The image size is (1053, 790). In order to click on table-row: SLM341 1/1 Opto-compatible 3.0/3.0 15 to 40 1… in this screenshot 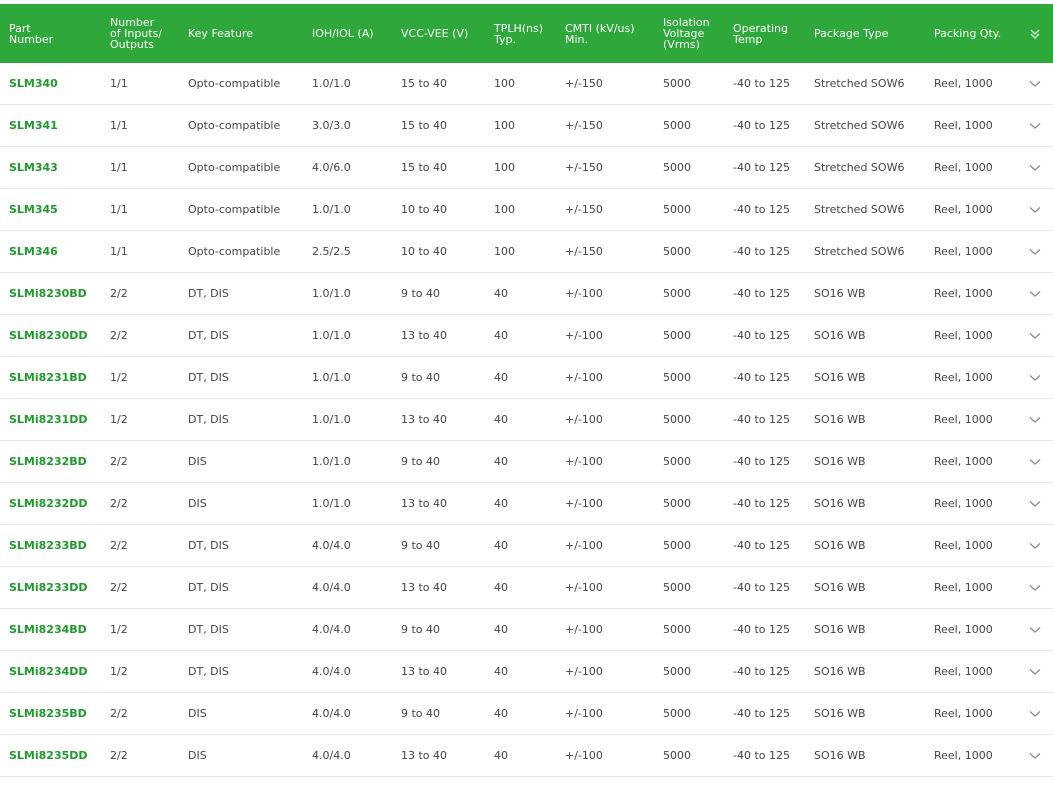, I will do `click(526, 126)`.